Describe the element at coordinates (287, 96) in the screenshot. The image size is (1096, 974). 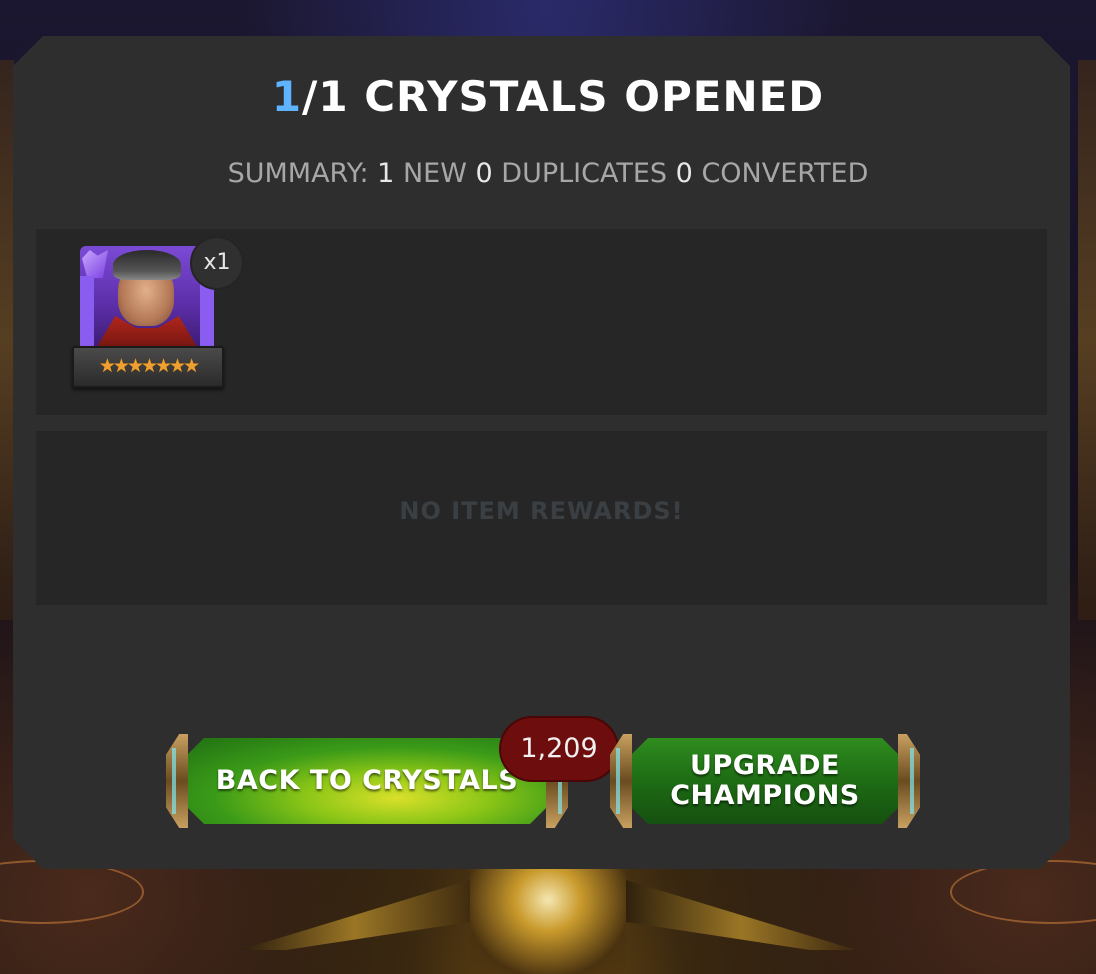
I see `title-current-count: 1` at that location.